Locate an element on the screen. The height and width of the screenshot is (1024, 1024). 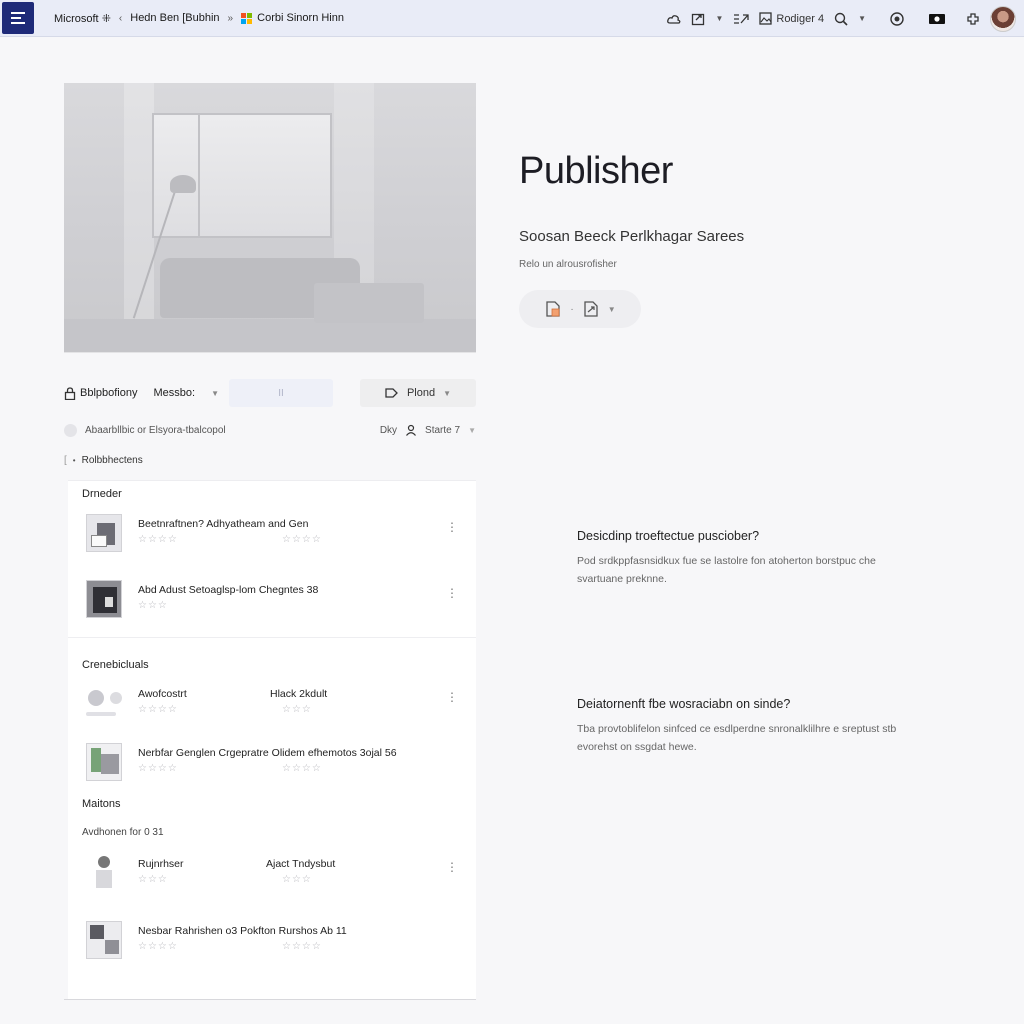
plan-button-label: Plond is located at coordinates (421, 393).